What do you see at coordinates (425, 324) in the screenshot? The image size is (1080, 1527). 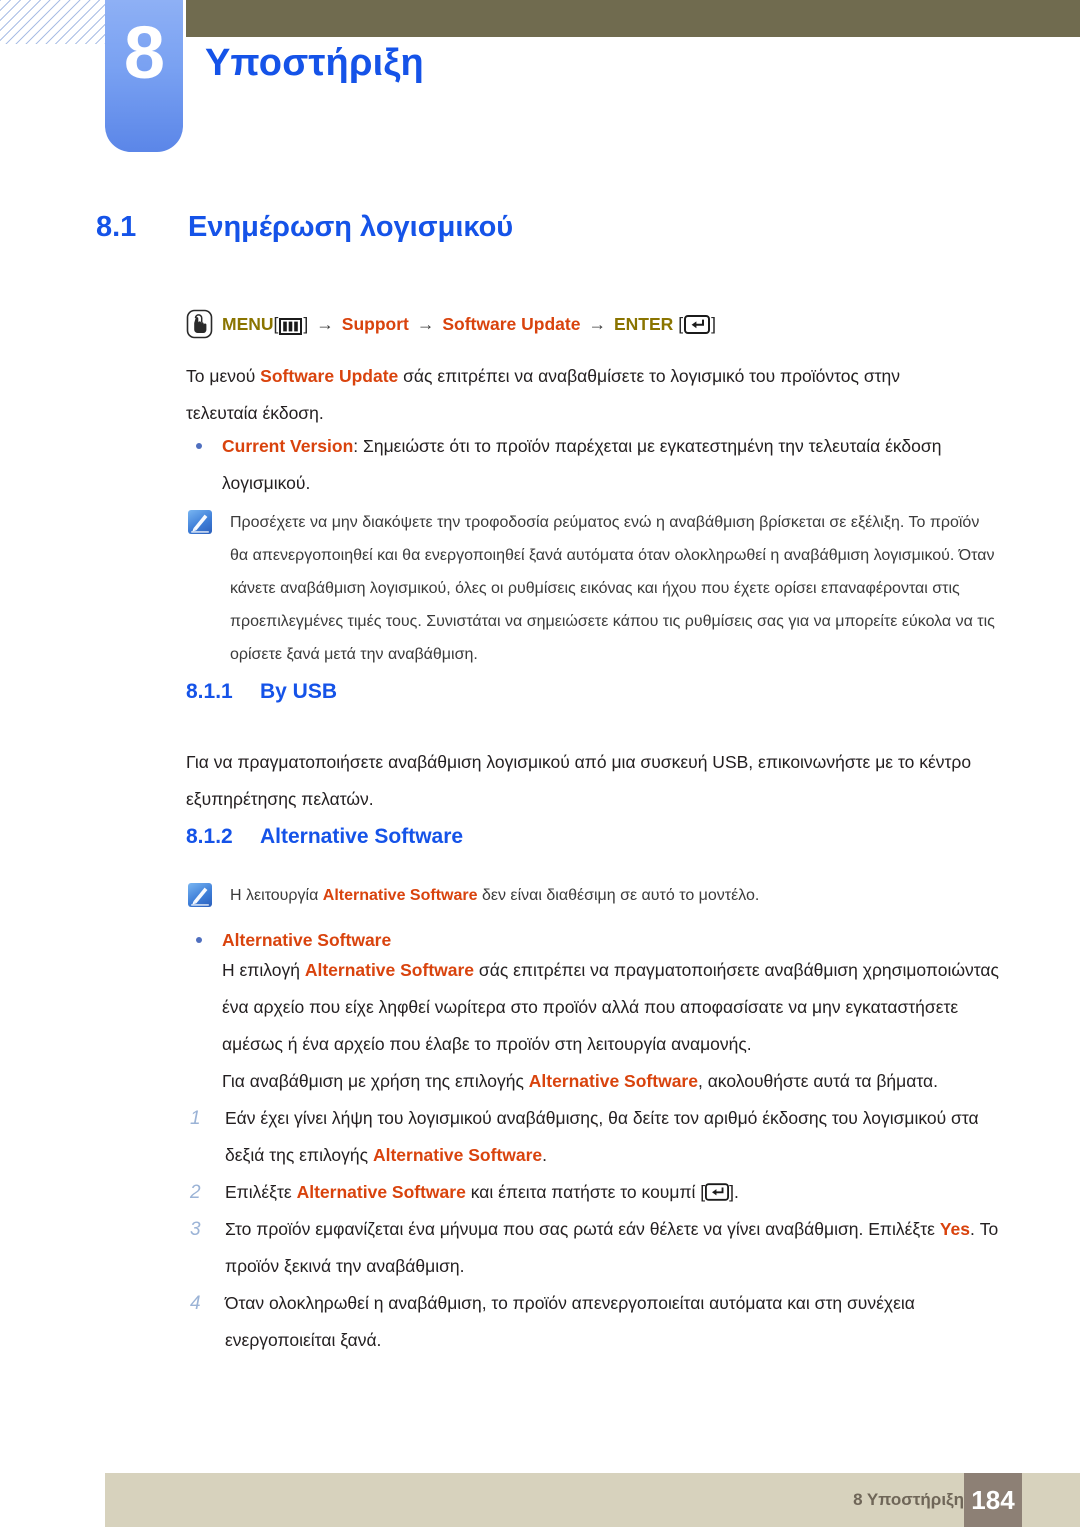 I see `arrow-2: →` at bounding box center [425, 324].